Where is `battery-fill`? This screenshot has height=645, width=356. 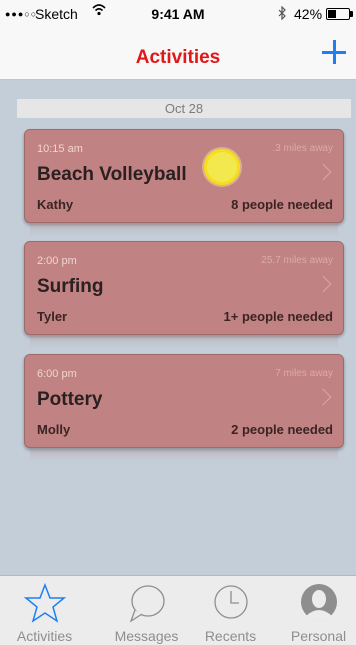 battery-fill is located at coordinates (332, 14).